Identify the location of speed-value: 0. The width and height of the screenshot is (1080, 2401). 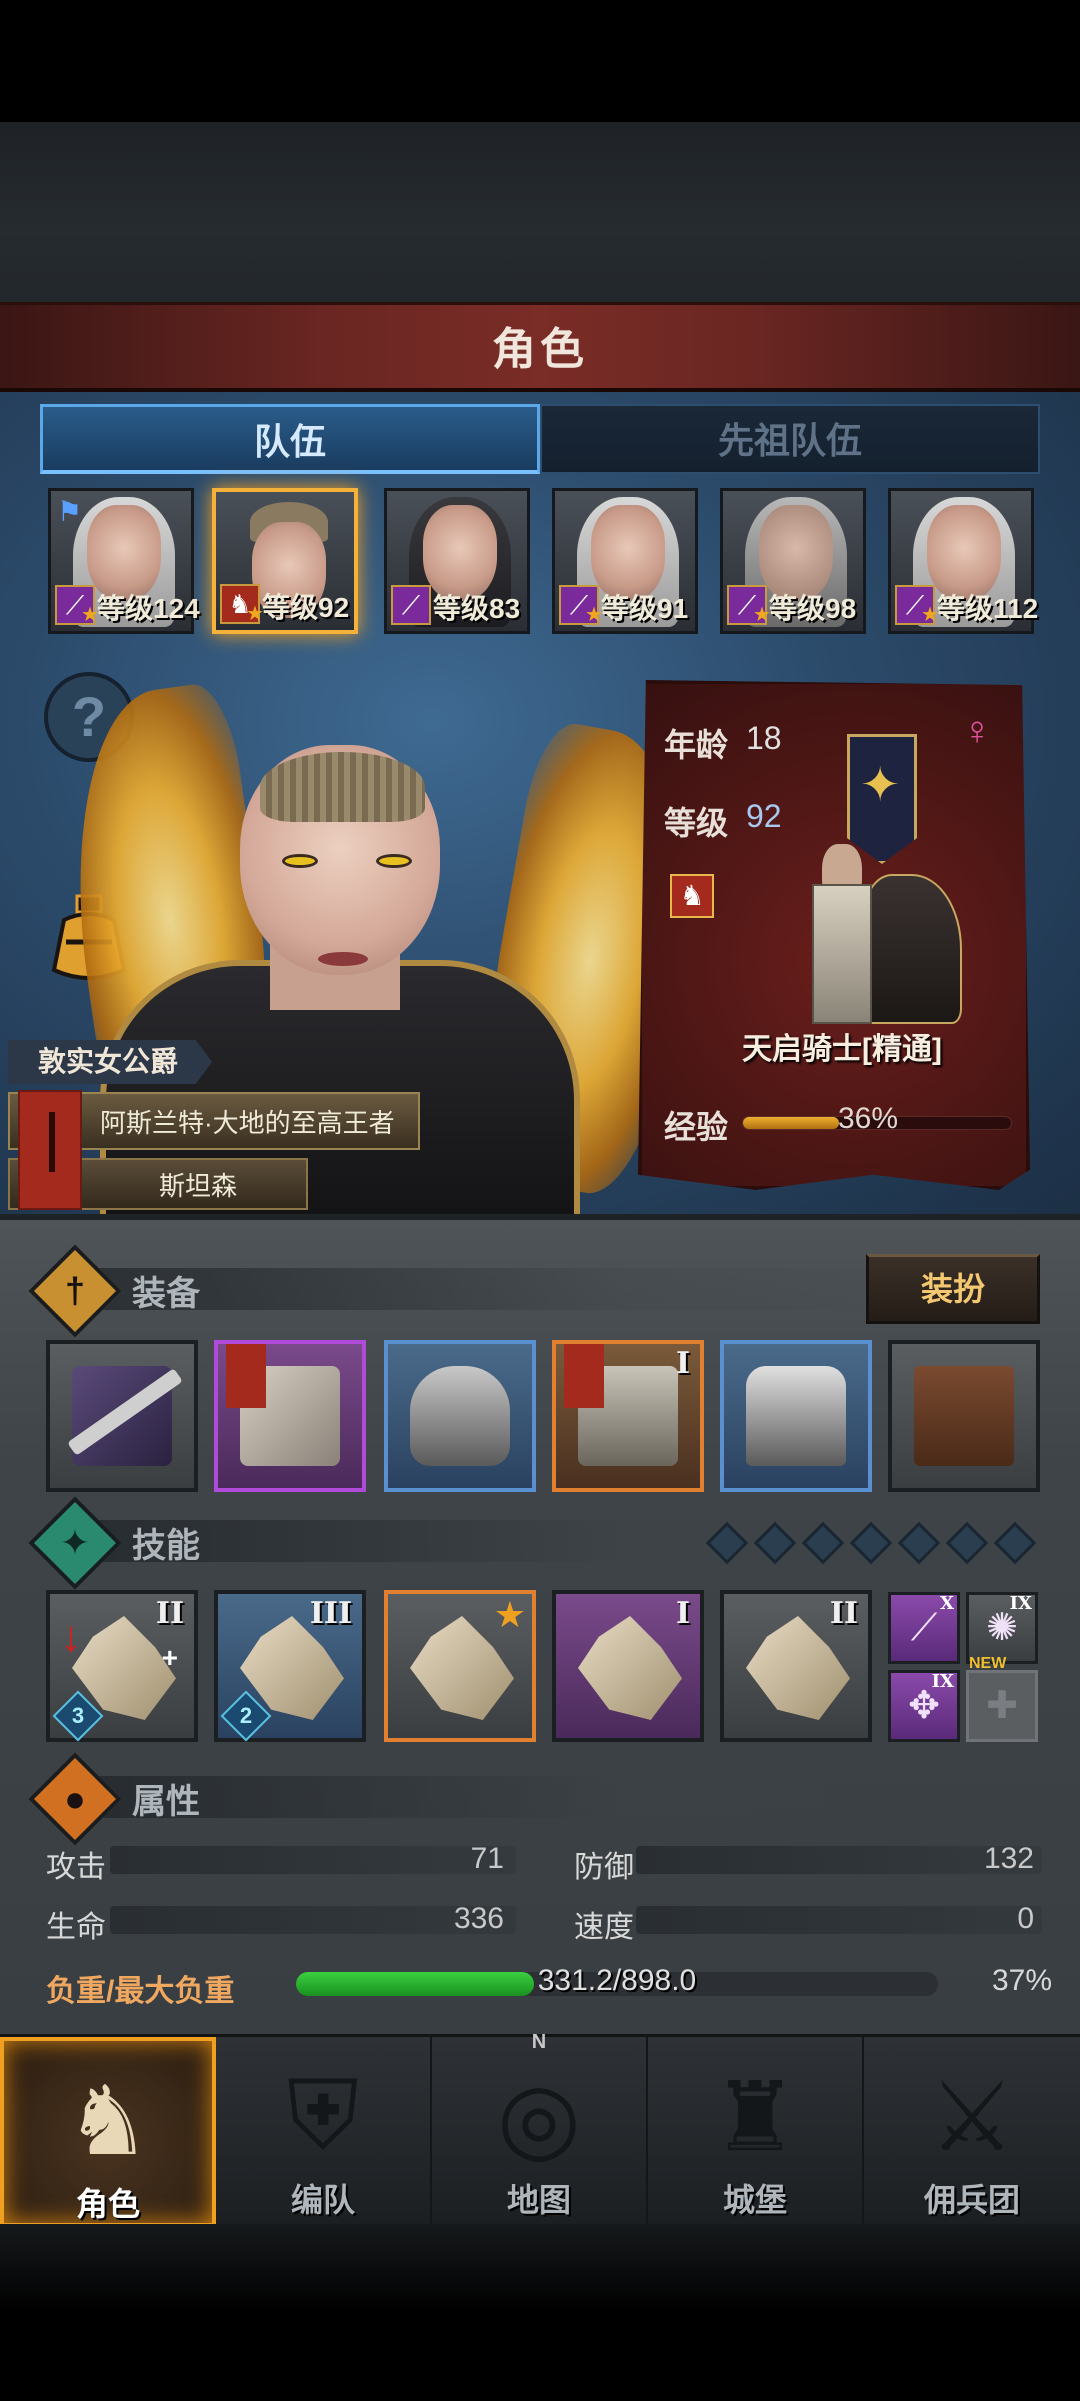
(1025, 1918).